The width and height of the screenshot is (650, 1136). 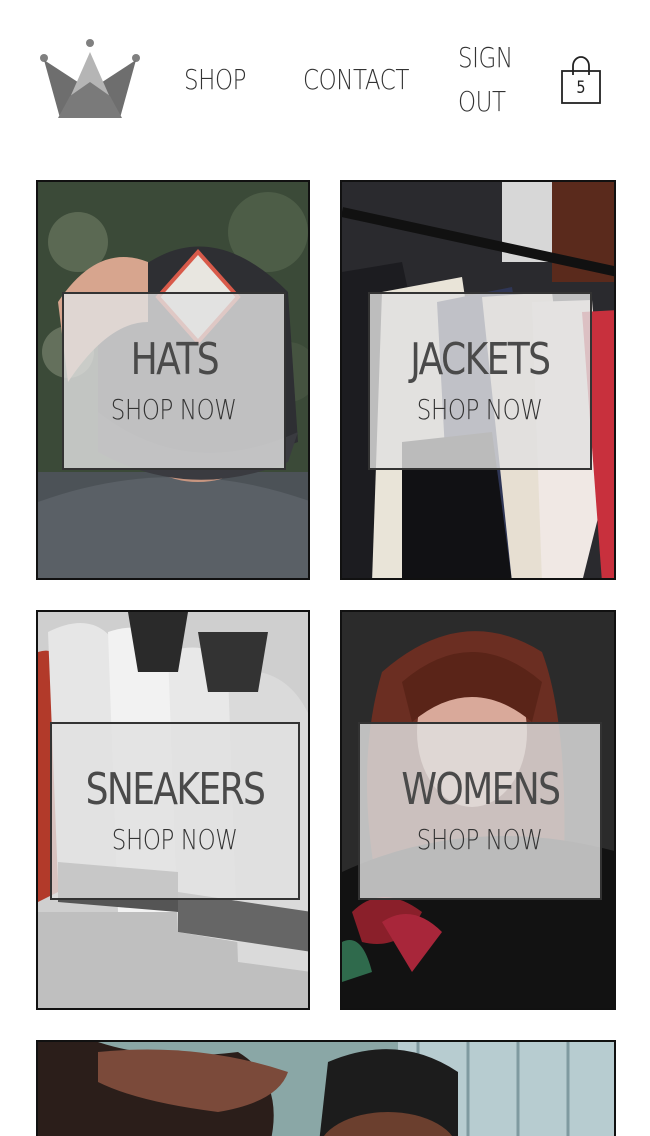 I want to click on category-tile-womens: WOMENS SHOP NOW, so click(x=478, y=810).